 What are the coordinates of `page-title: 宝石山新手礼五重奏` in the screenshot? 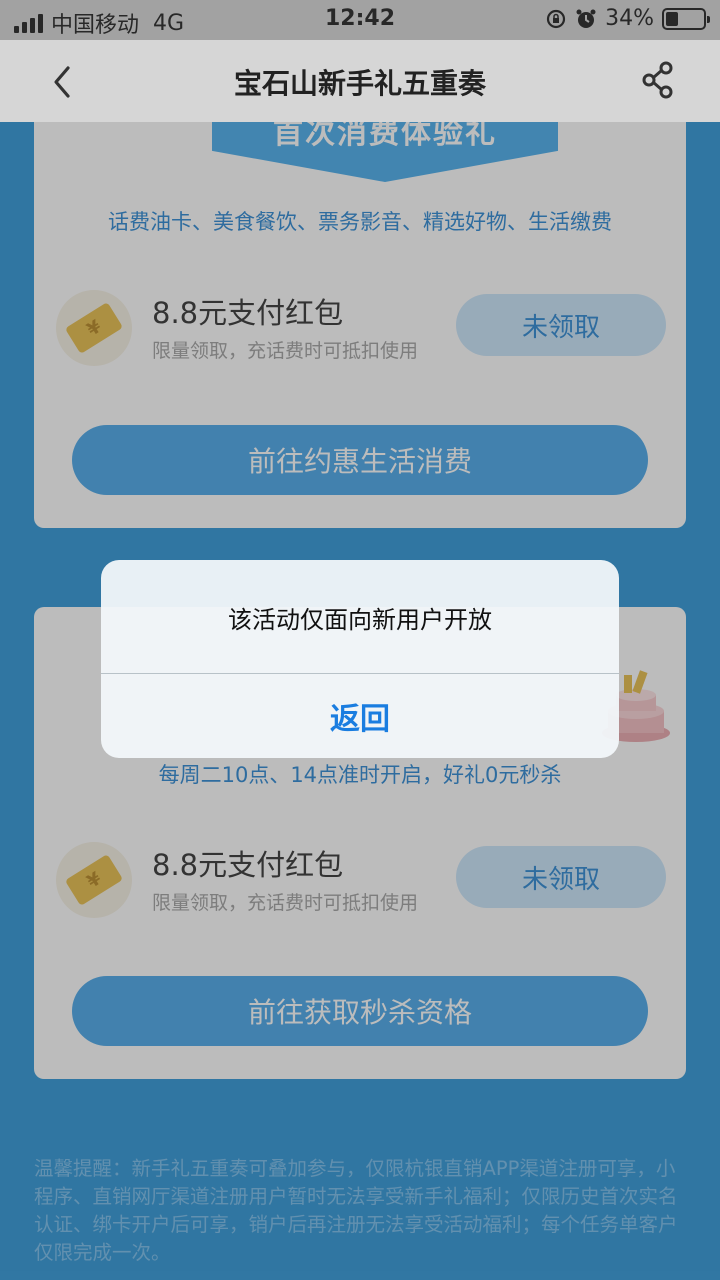 It's located at (359, 83).